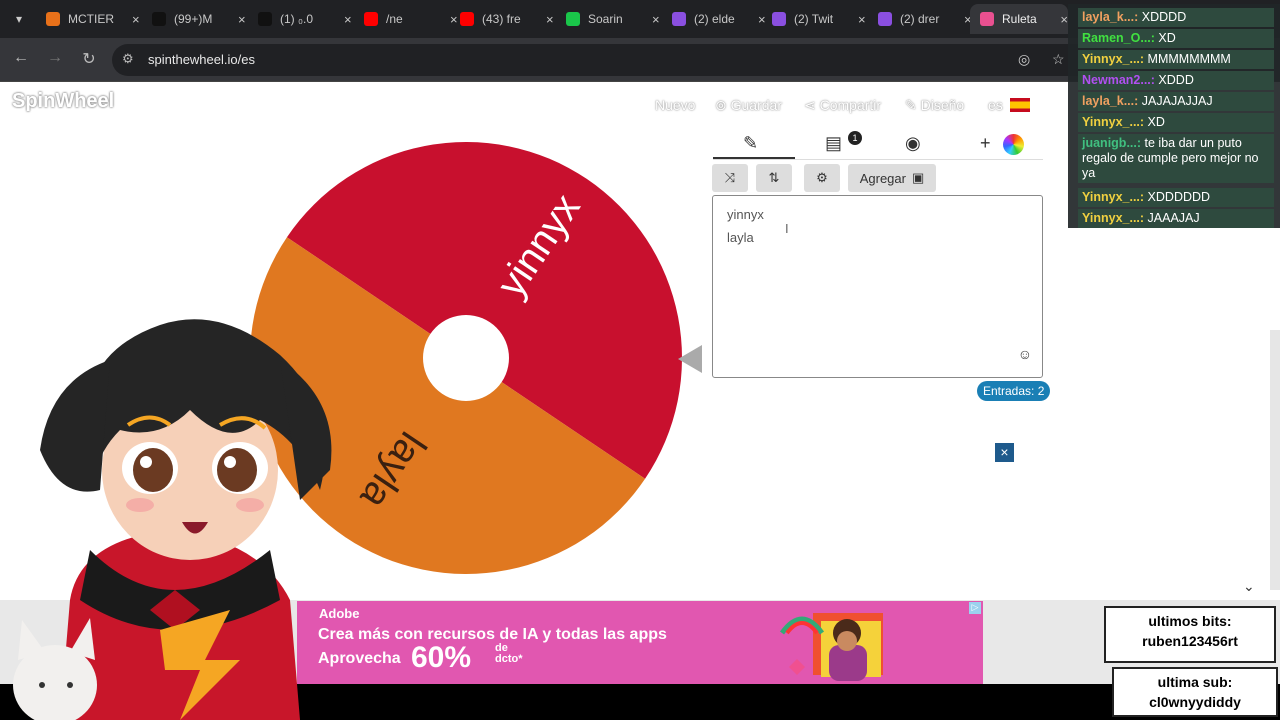  I want to click on shuffle-button: ⤨, so click(730, 178).